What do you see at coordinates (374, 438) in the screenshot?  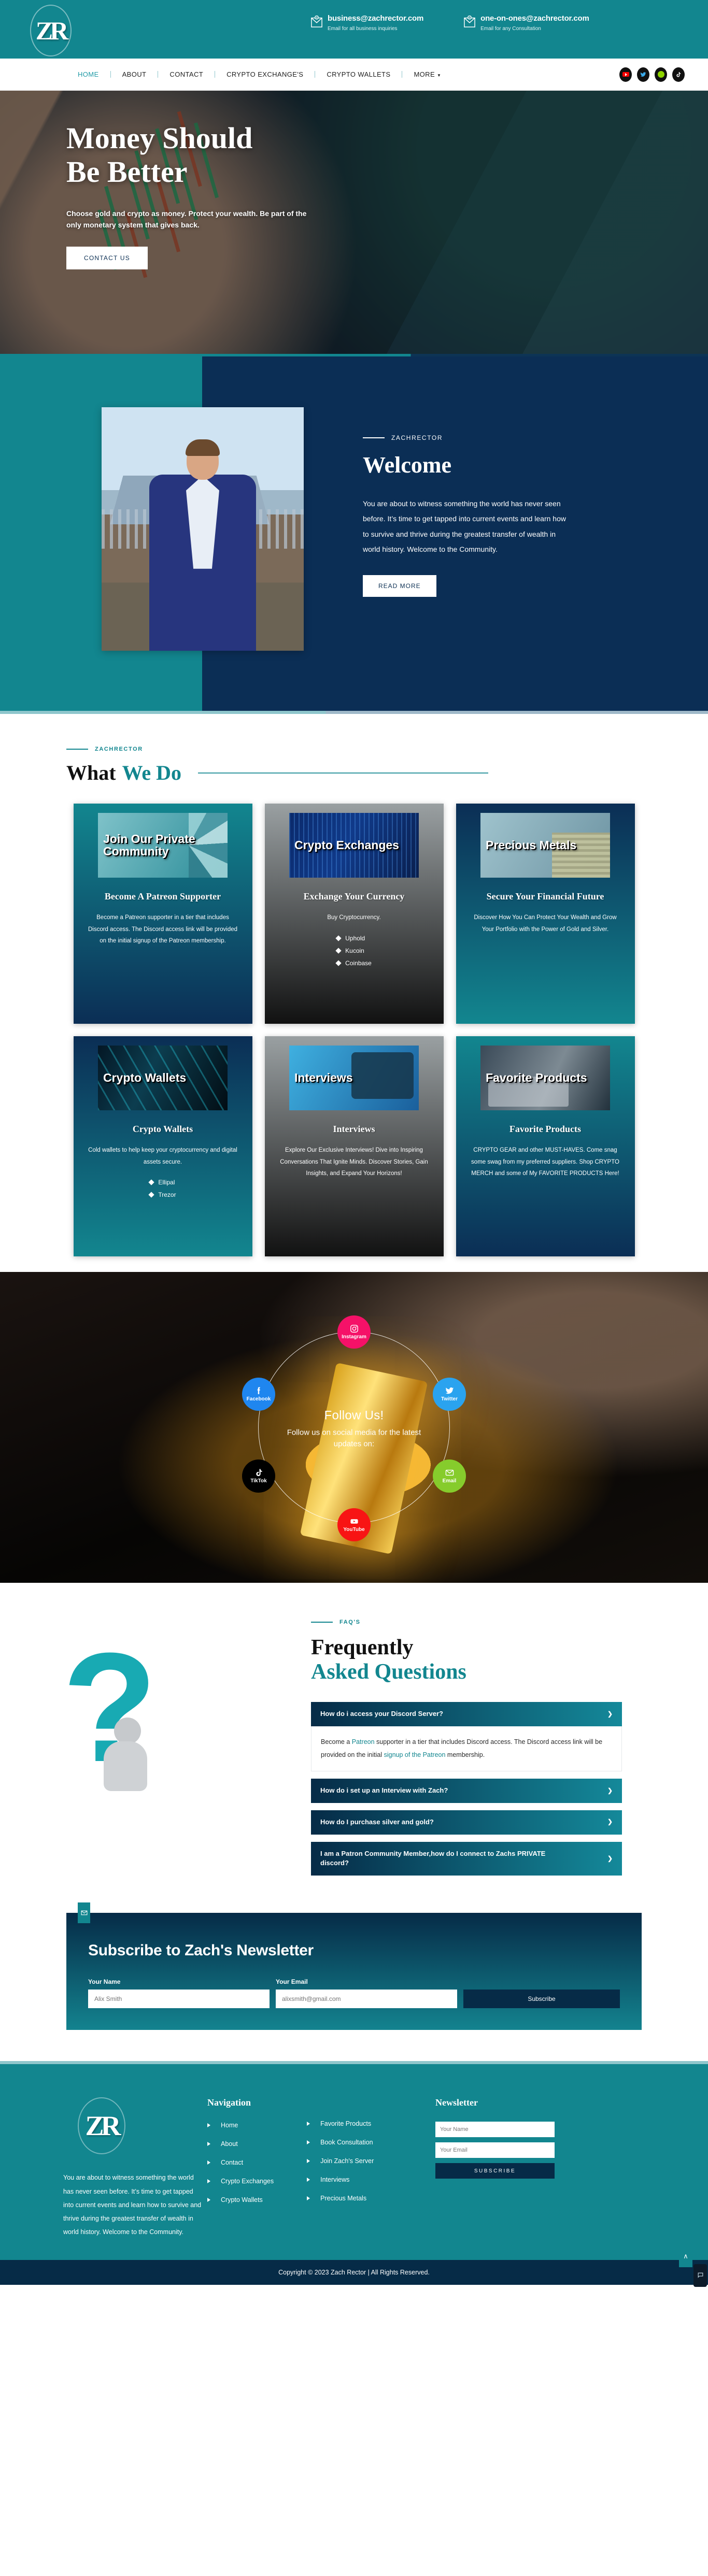 I see `eyebrow-line` at bounding box center [374, 438].